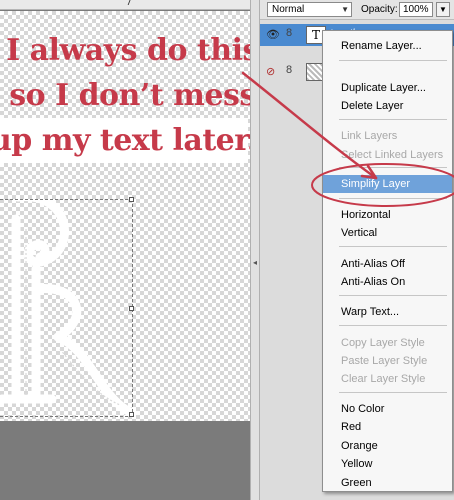 Image resolution: width=454 pixels, height=500 pixels. Describe the element at coordinates (125, 5) in the screenshot. I see `horizontal-ruler: 7` at that location.